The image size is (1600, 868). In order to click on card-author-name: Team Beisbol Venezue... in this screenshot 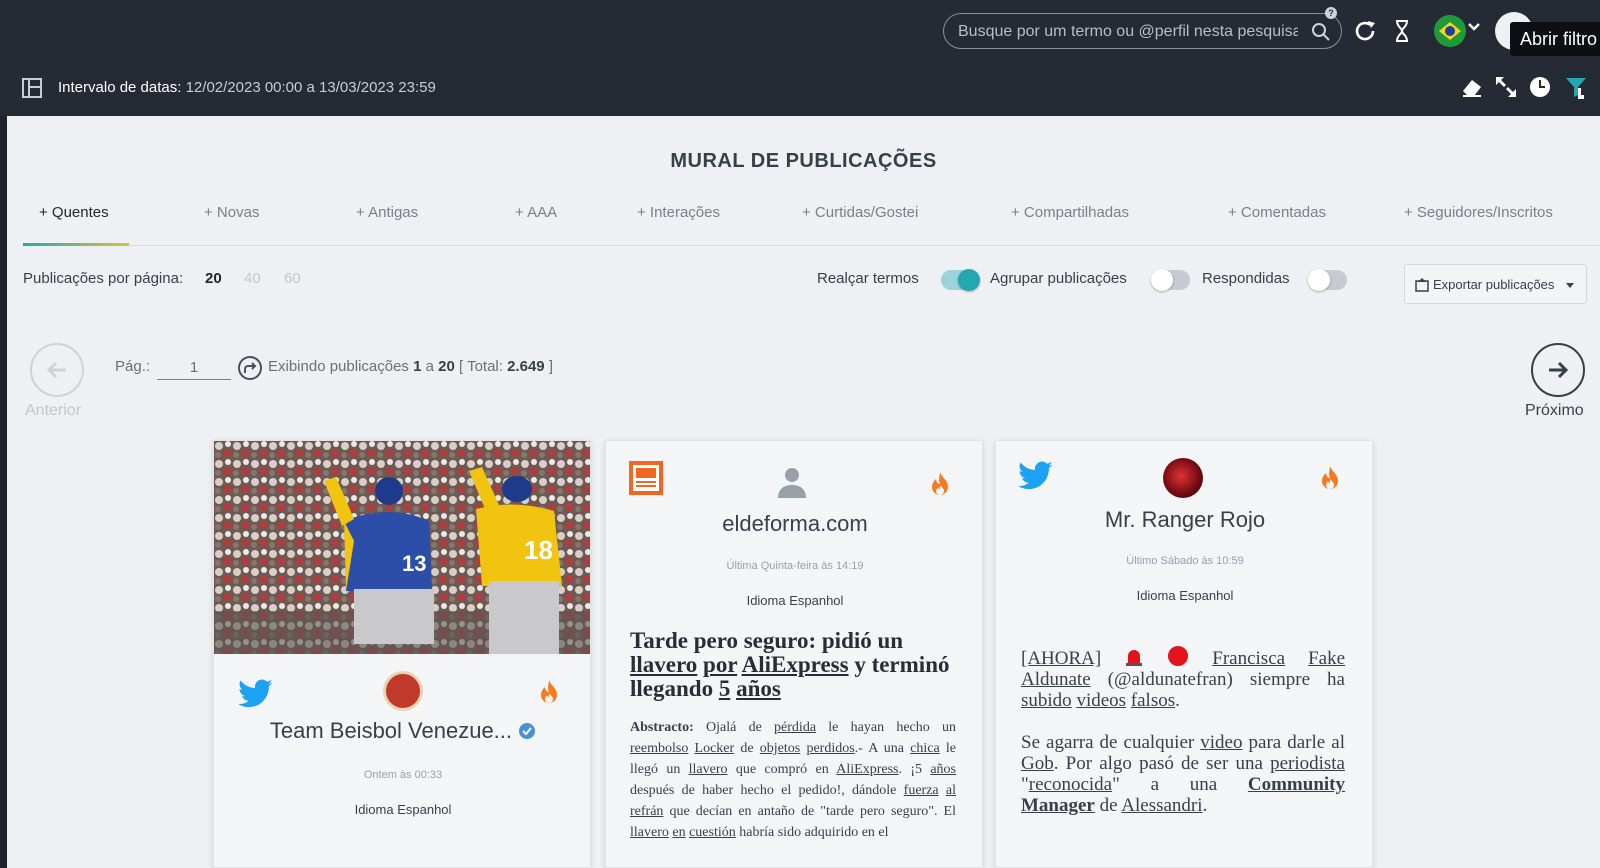, I will do `click(391, 730)`.